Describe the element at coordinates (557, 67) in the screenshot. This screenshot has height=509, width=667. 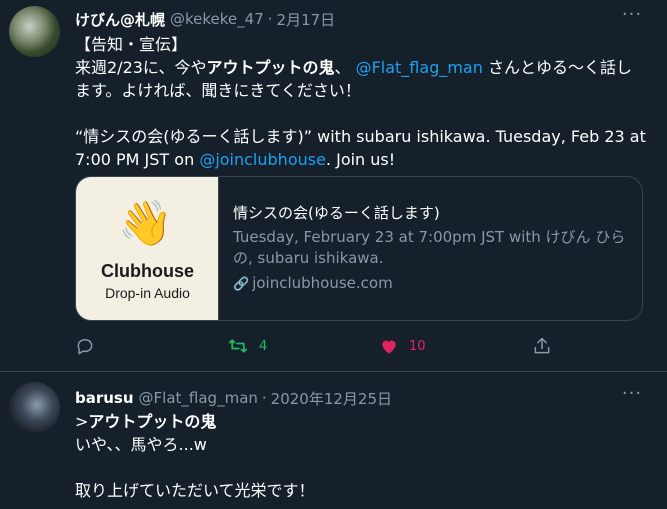
I see `text-fragment: さんとゆる〜く話し` at that location.